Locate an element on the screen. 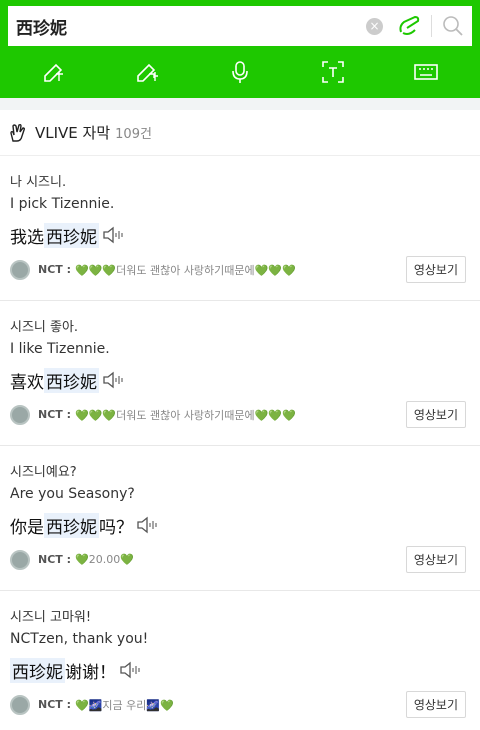  handwriting-hangul-icon is located at coordinates (148, 72).